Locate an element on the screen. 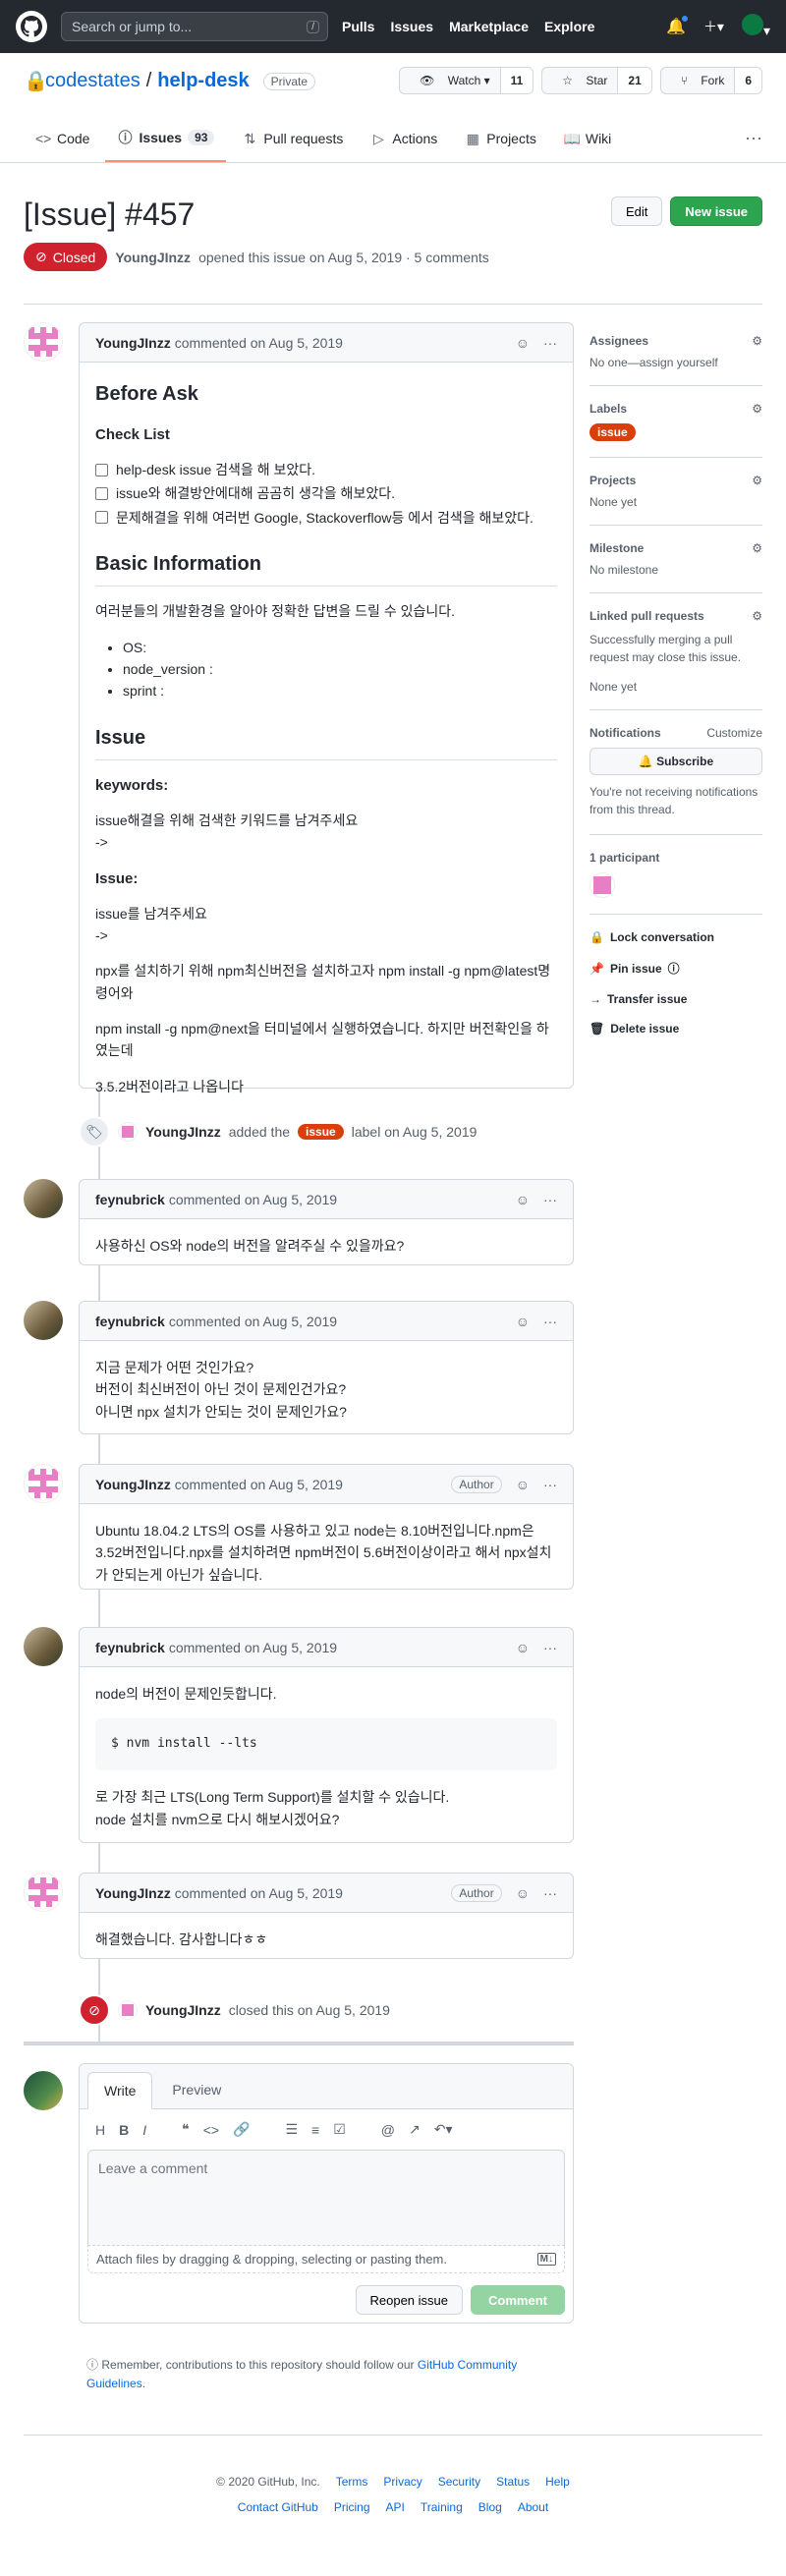  delete-issue-link: 🗑 Delete issue is located at coordinates (676, 1029).